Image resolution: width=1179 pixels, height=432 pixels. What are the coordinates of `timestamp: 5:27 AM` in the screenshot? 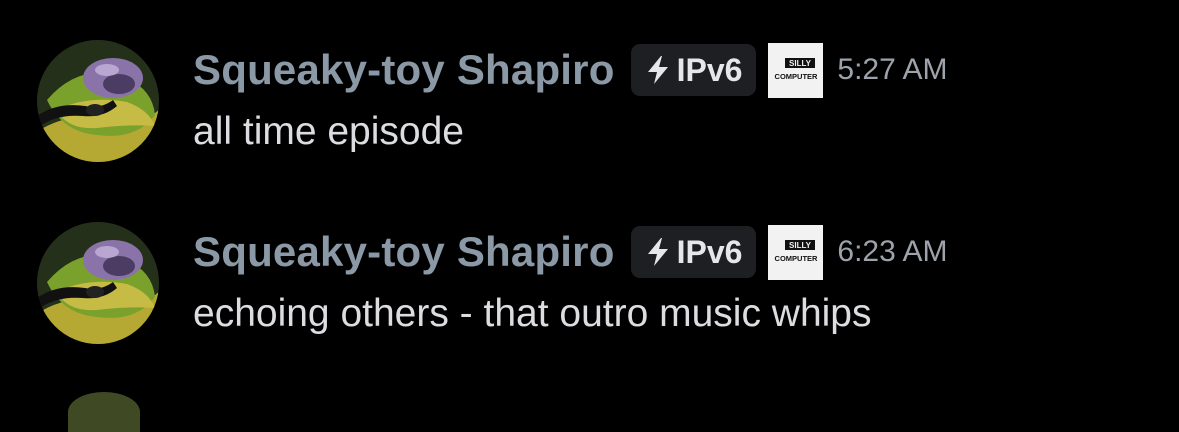 It's located at (892, 69).